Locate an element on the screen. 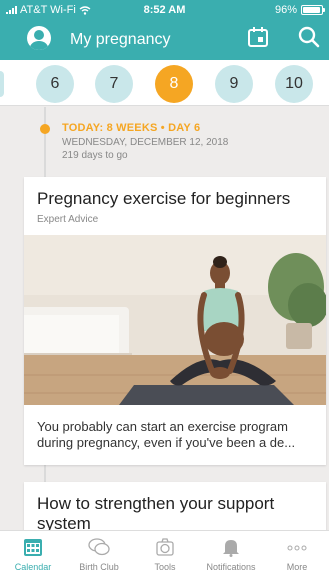  week-bubble: 9 is located at coordinates (234, 84).